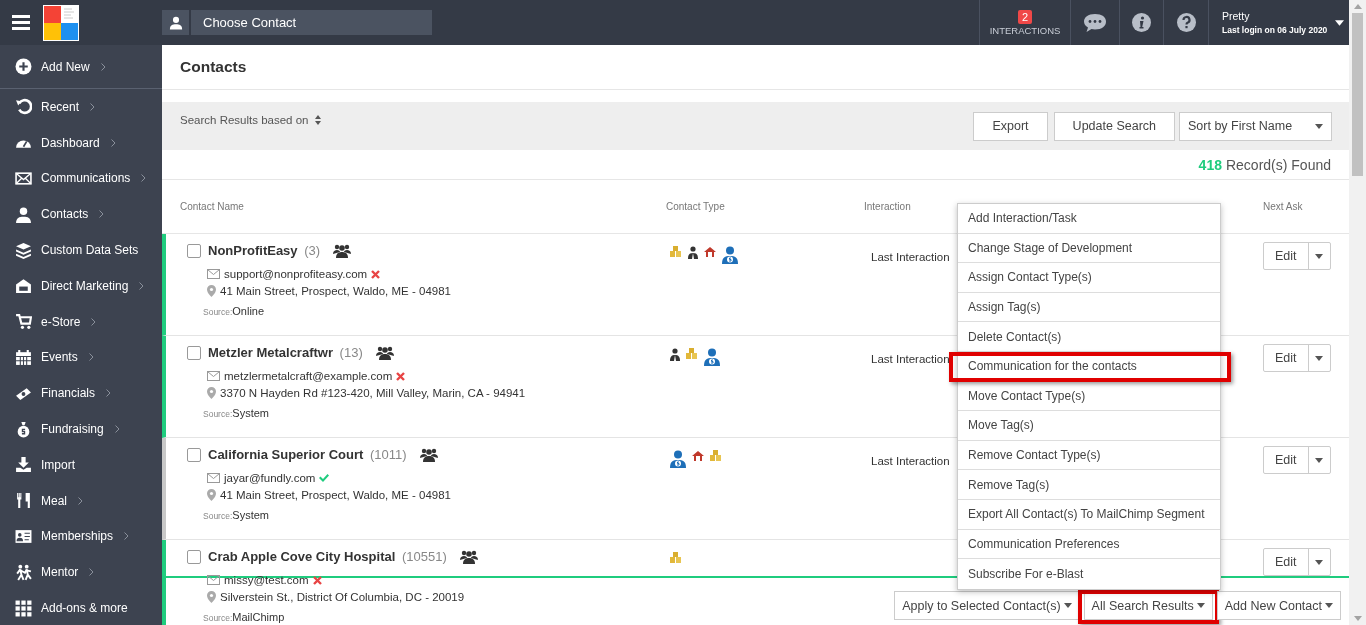 The width and height of the screenshot is (1366, 625). What do you see at coordinates (81, 393) in the screenshot?
I see `sidebar-item: Financials` at bounding box center [81, 393].